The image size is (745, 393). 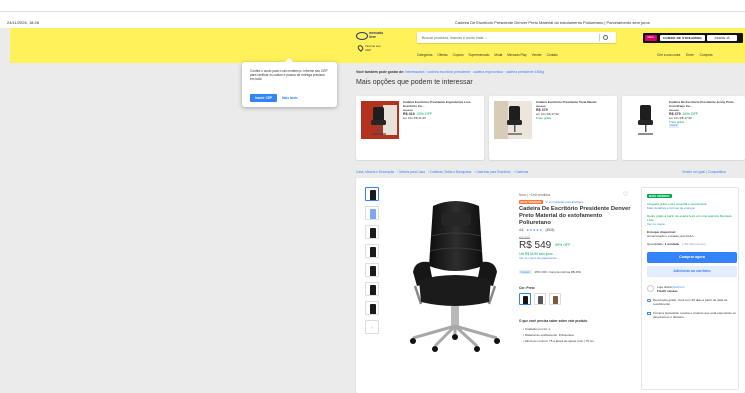 What do you see at coordinates (527, 287) in the screenshot?
I see `color-label: Cor: Preto` at bounding box center [527, 287].